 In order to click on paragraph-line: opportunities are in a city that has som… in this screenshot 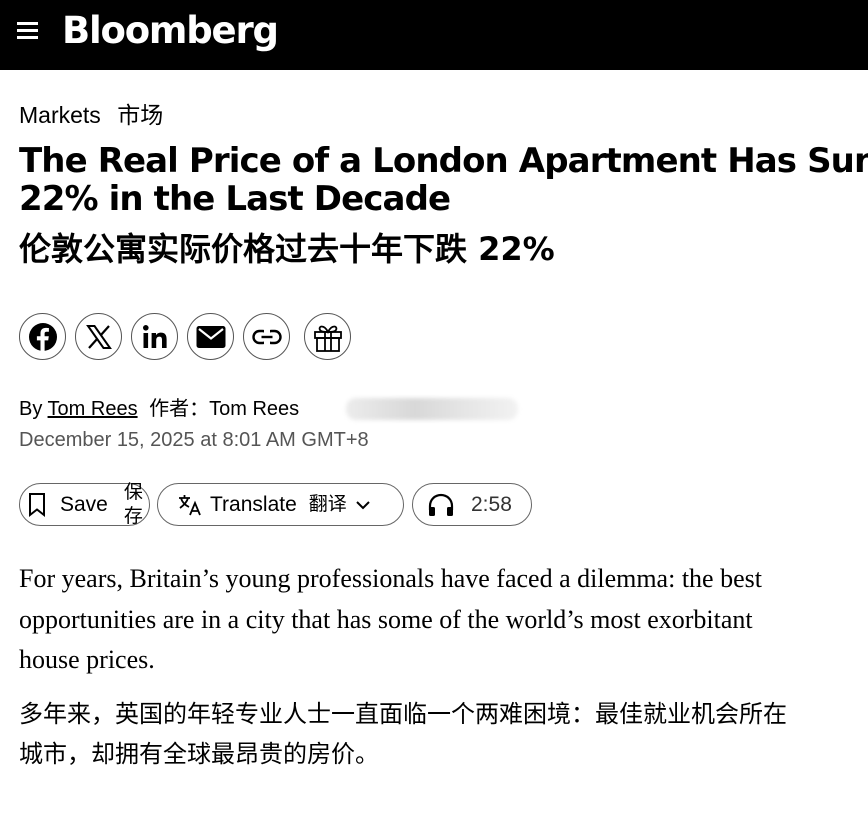, I will do `click(386, 619)`.